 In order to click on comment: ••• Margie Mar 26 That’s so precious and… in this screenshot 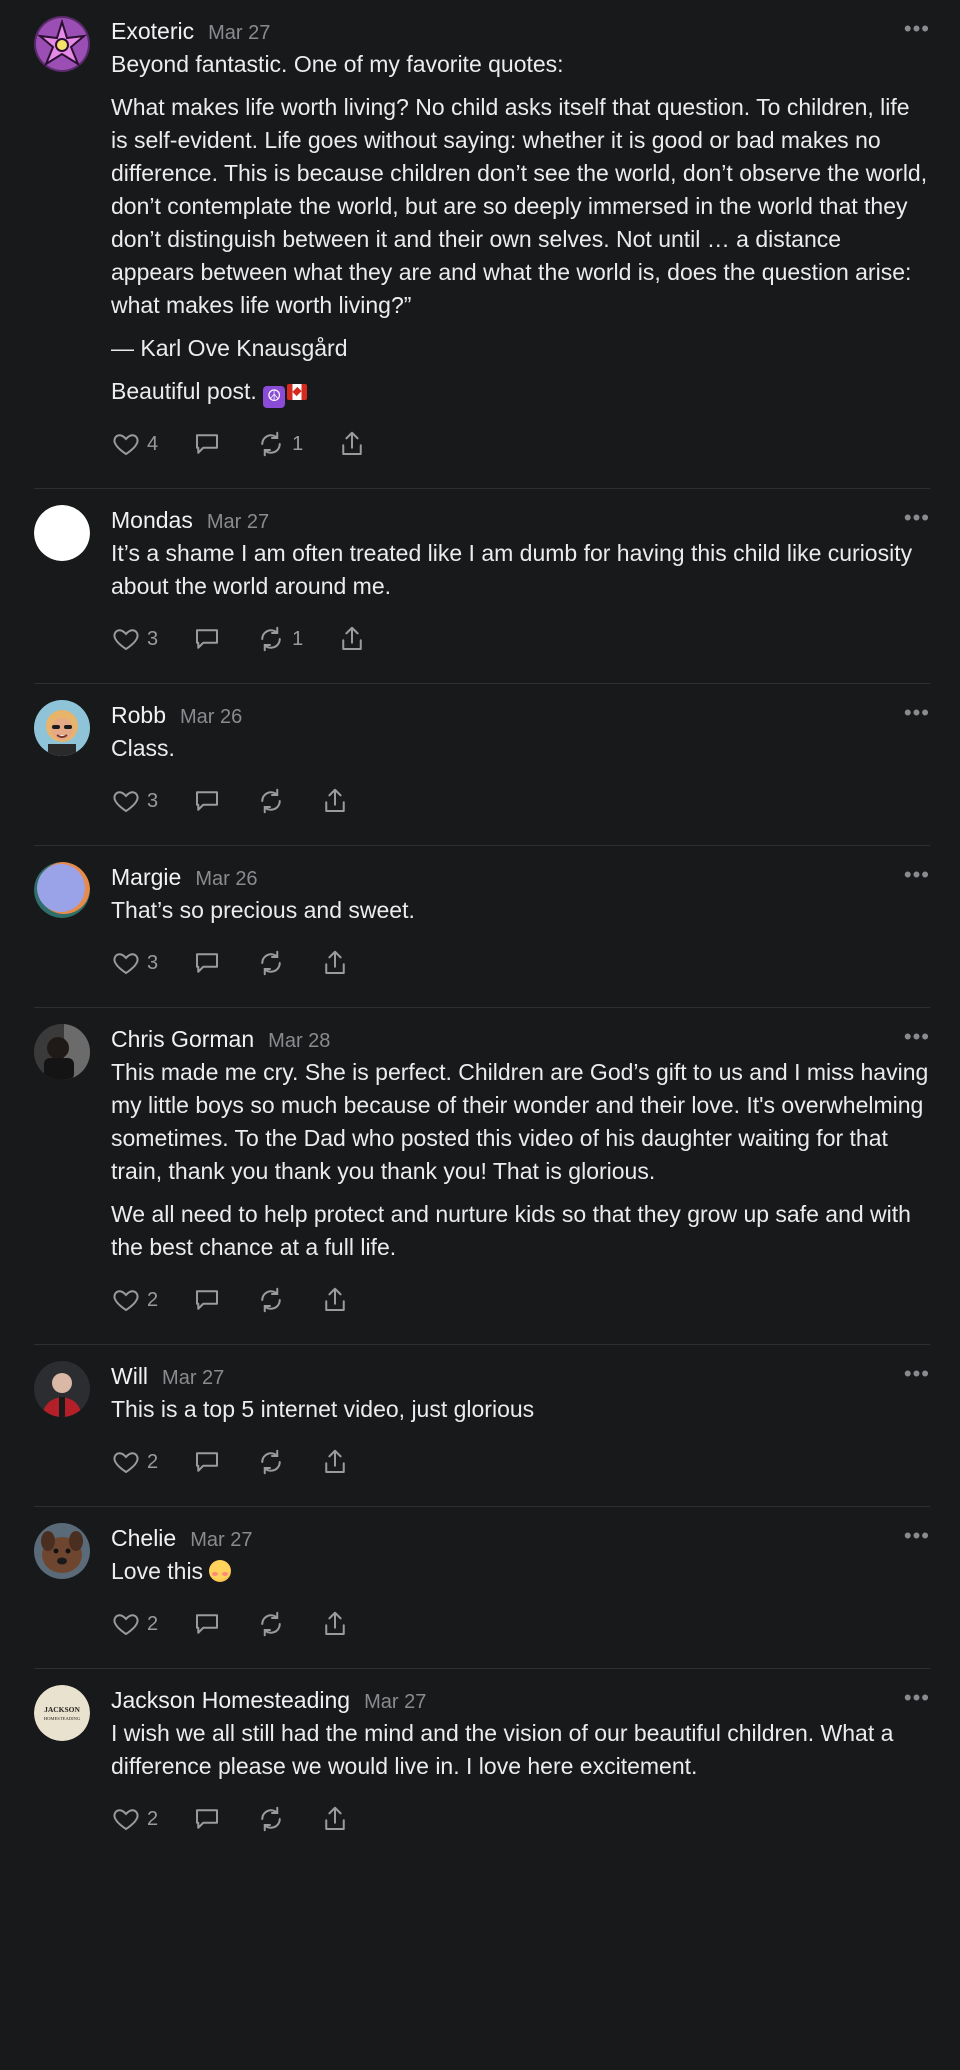, I will do `click(482, 927)`.